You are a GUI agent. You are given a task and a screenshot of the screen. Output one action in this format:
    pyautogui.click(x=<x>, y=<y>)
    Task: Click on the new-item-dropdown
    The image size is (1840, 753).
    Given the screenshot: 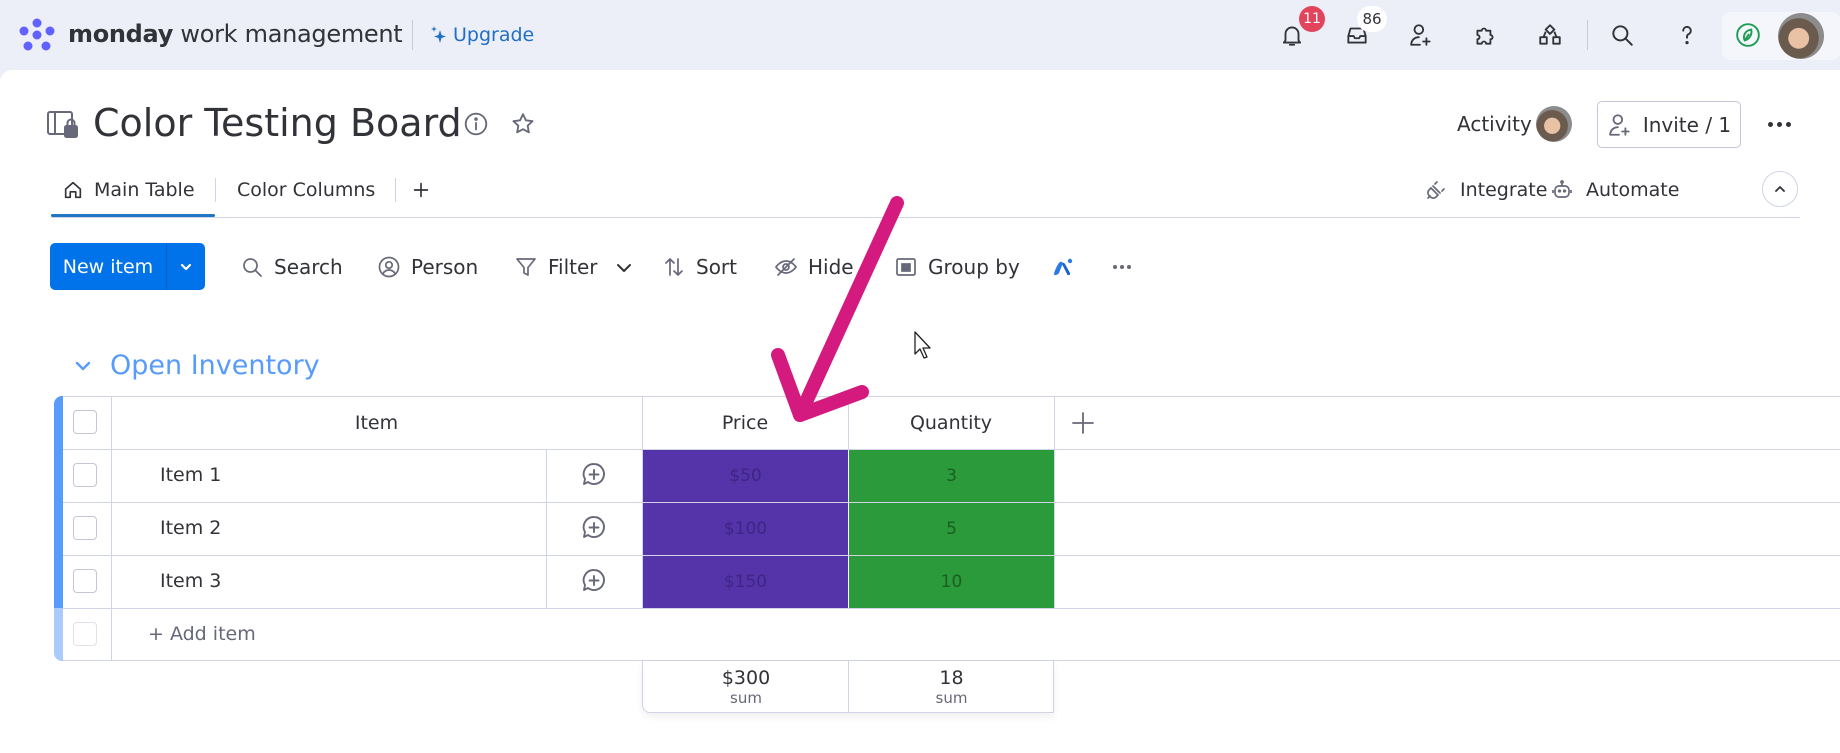 What is the action you would take?
    pyautogui.click(x=186, y=266)
    